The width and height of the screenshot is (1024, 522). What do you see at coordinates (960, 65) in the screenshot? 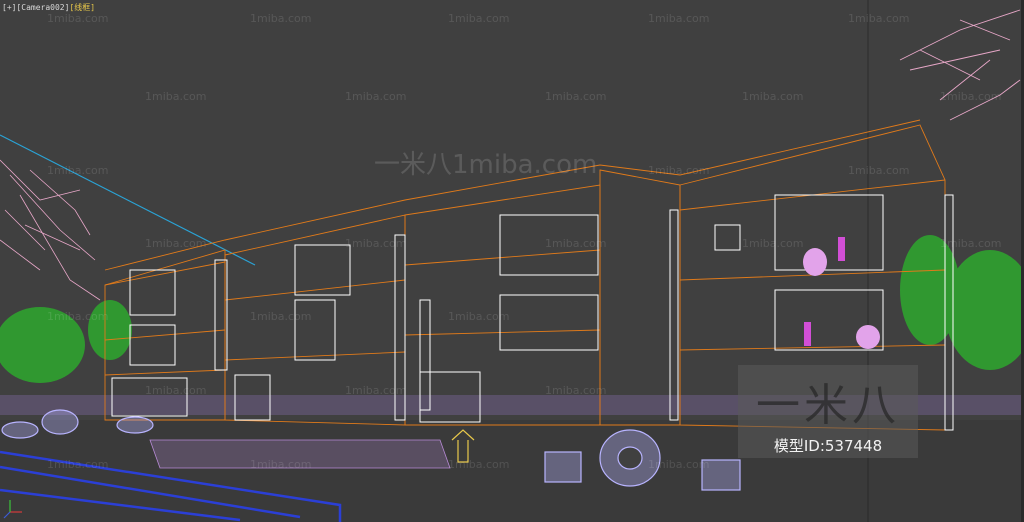
I see `tree-right-pink` at bounding box center [960, 65].